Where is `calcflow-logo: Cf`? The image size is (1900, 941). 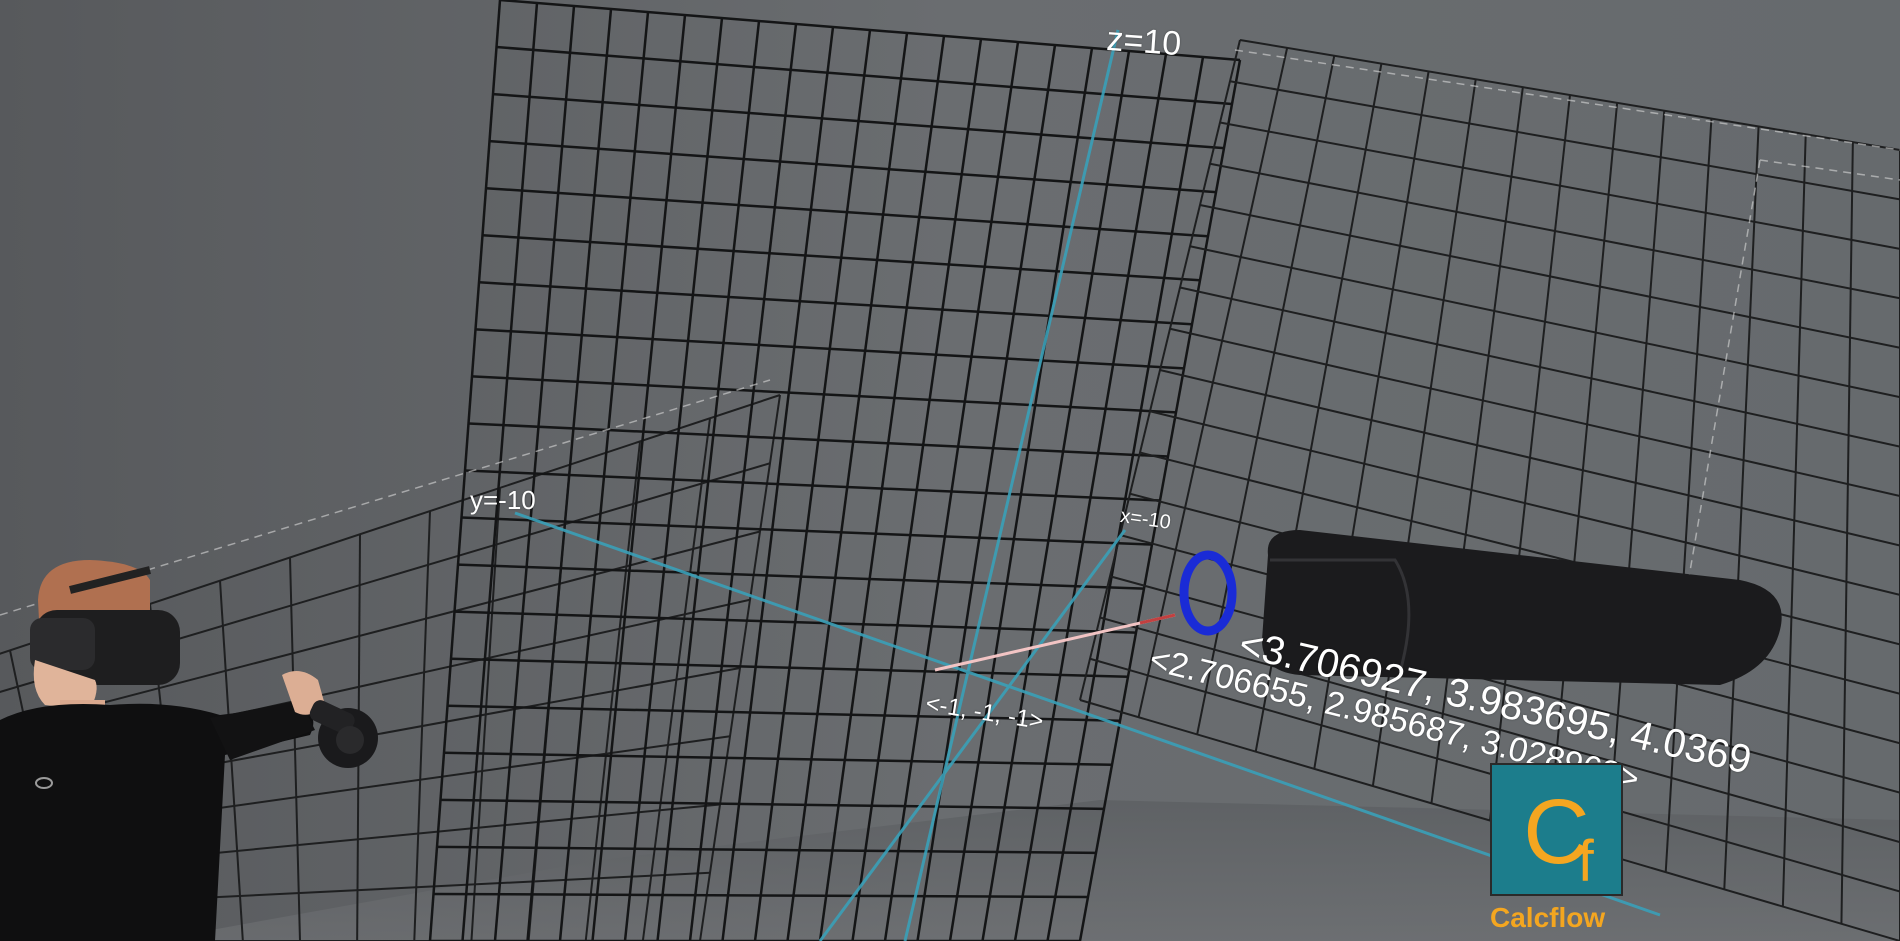
calcflow-logo: Cf is located at coordinates (1556, 829).